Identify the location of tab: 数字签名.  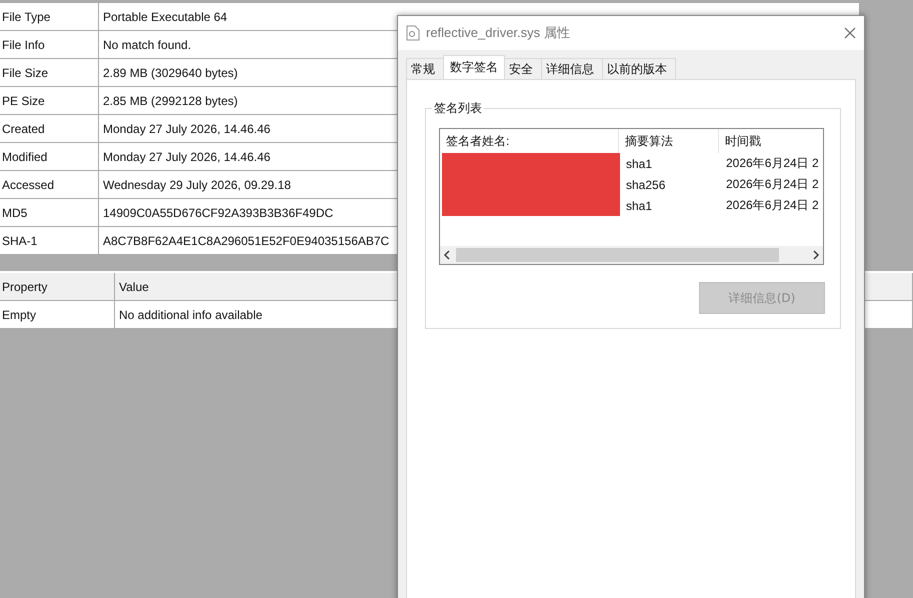
(474, 67).